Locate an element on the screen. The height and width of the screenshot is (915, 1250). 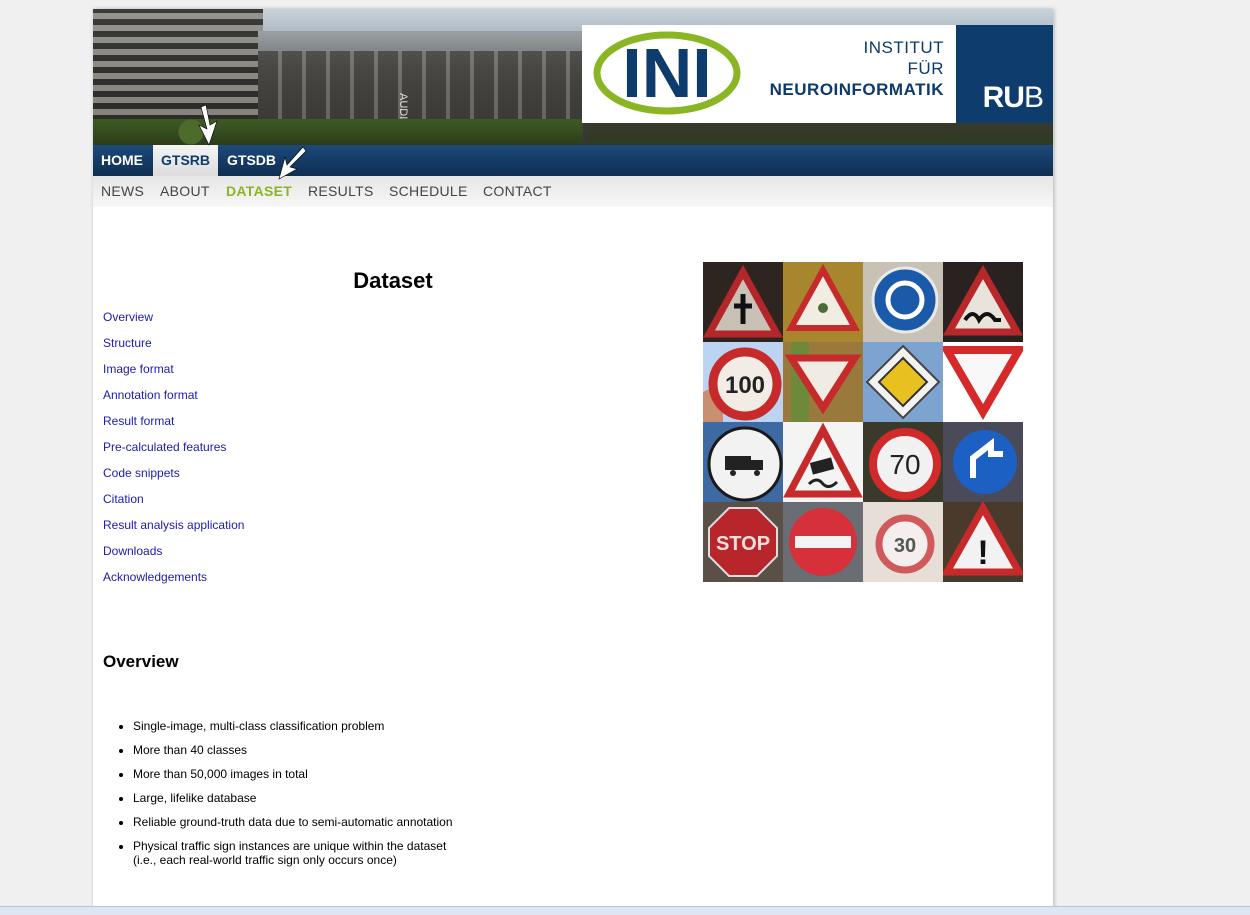
list-item: Large, lifelike database is located at coordinates (293, 798).